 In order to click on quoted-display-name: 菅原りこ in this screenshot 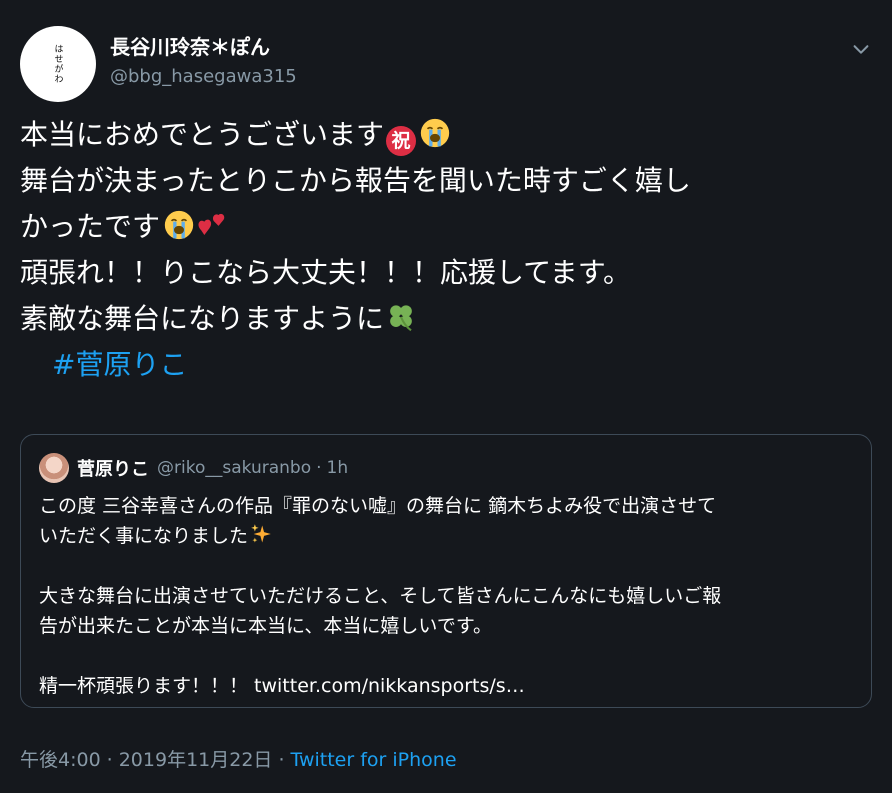, I will do `click(113, 469)`.